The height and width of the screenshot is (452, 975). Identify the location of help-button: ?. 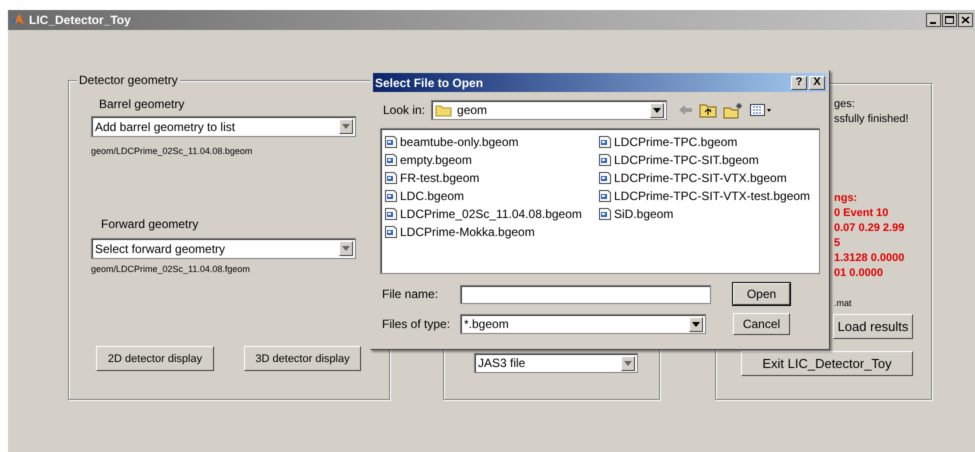
(799, 83).